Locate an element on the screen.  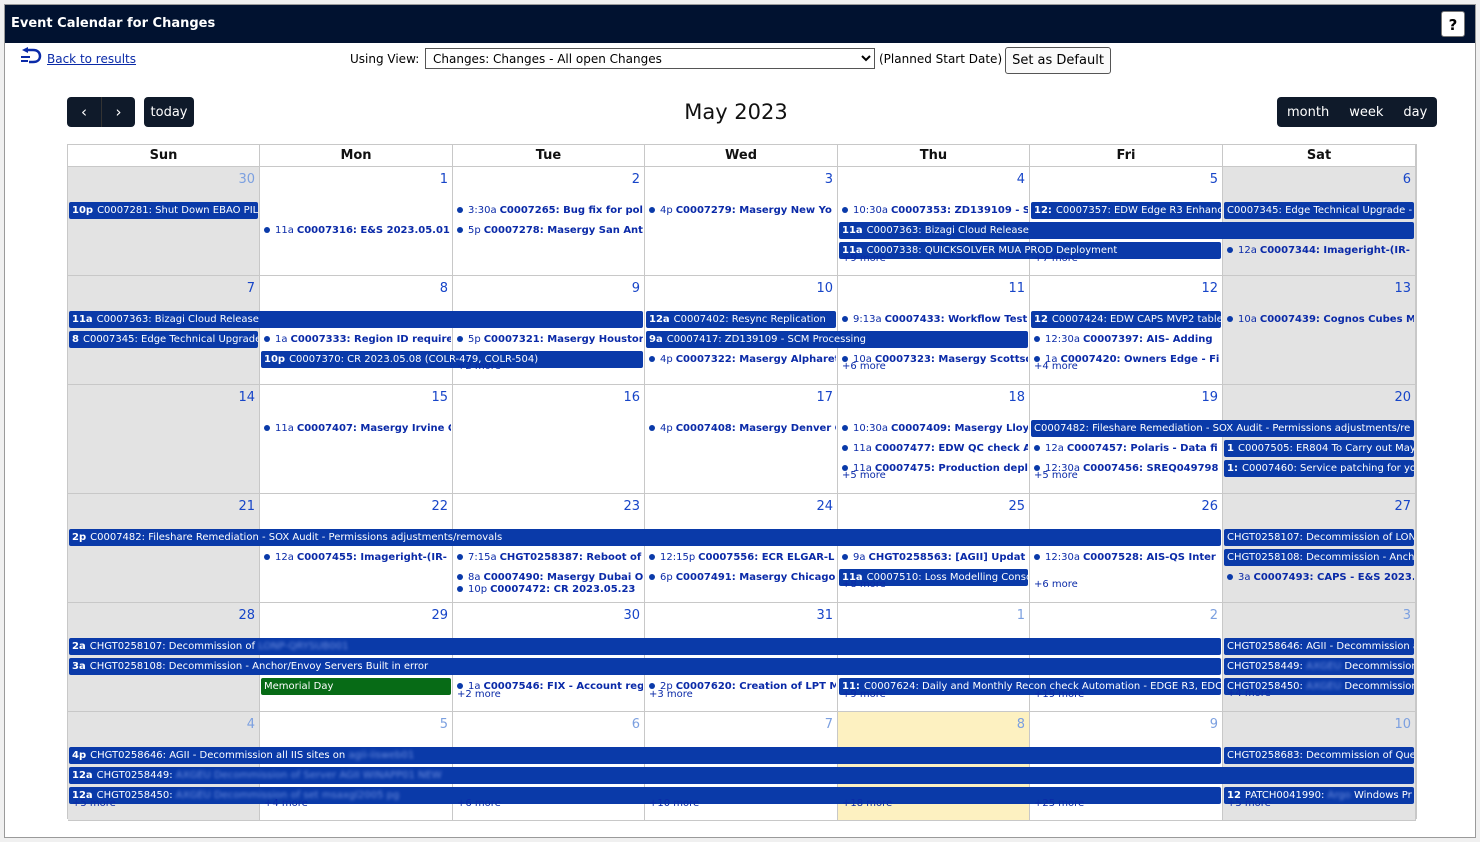
event-item: 4p C0007279: Masergy New Yo is located at coordinates (741, 210).